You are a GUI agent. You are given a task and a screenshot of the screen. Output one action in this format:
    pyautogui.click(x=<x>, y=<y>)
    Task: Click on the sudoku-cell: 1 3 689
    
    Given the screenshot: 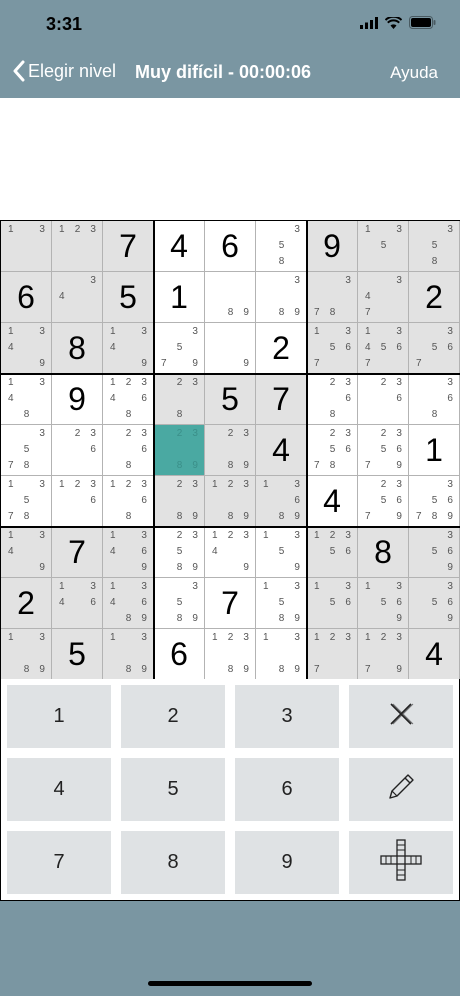 What is the action you would take?
    pyautogui.click(x=281, y=501)
    